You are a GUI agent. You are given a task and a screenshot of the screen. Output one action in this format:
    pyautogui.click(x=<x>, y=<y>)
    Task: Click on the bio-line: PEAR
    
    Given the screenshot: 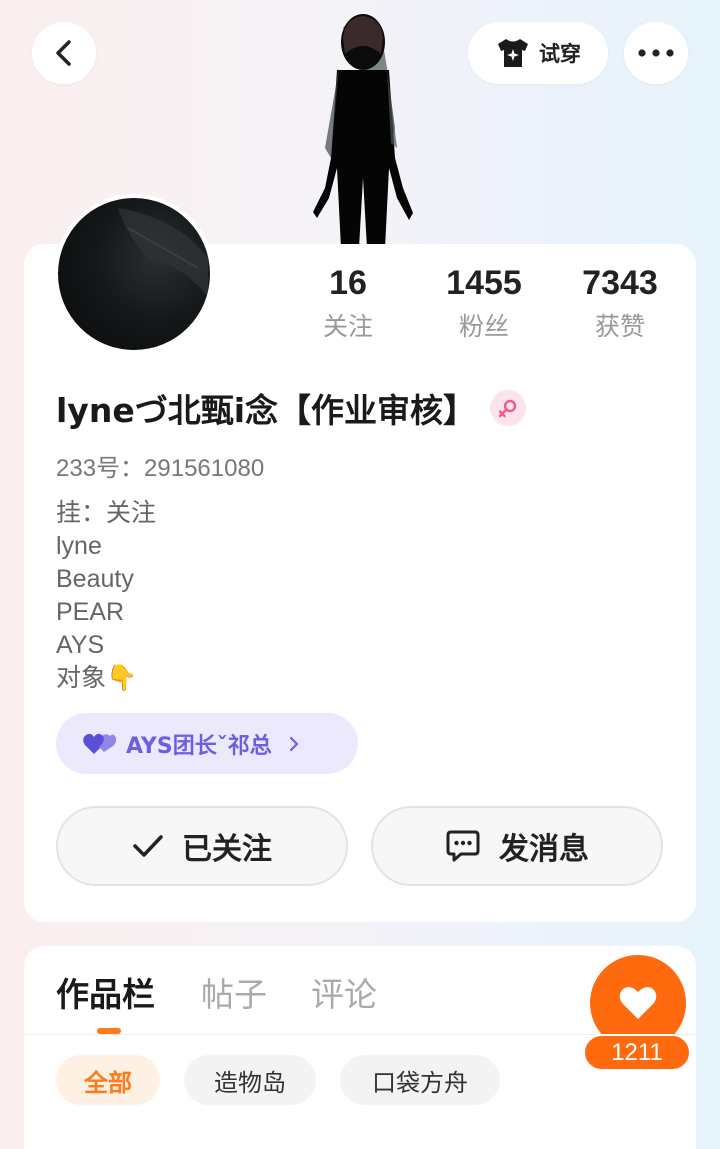 What is the action you would take?
    pyautogui.click(x=90, y=612)
    